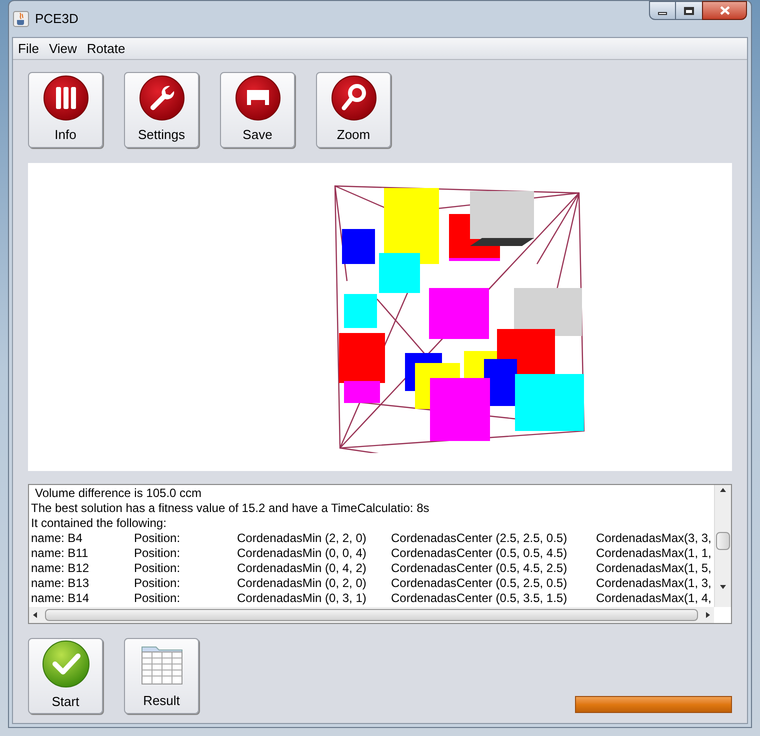  Describe the element at coordinates (654, 583) in the screenshot. I see `output-cell: CordenadasMax(1, 3,` at that location.